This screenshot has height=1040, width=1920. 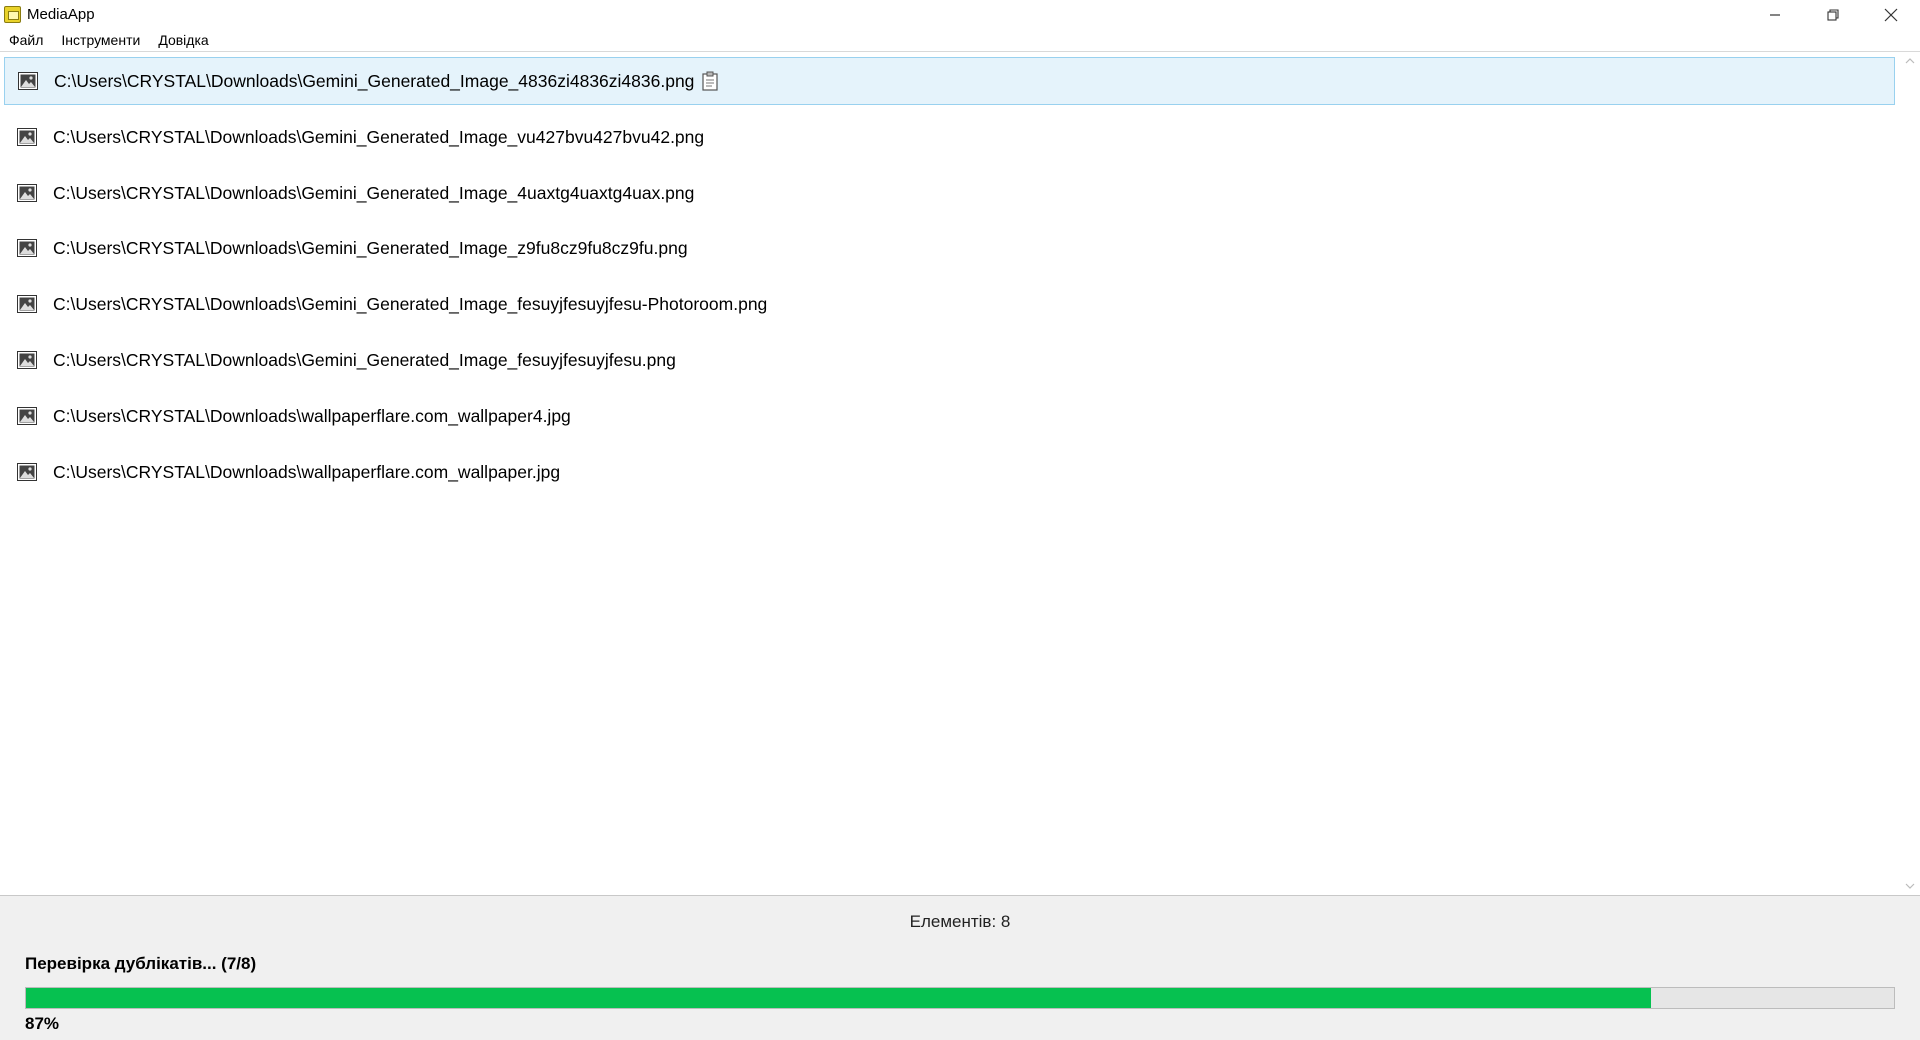 What do you see at coordinates (100, 40) in the screenshot?
I see `menu-tools: Інструменти` at bounding box center [100, 40].